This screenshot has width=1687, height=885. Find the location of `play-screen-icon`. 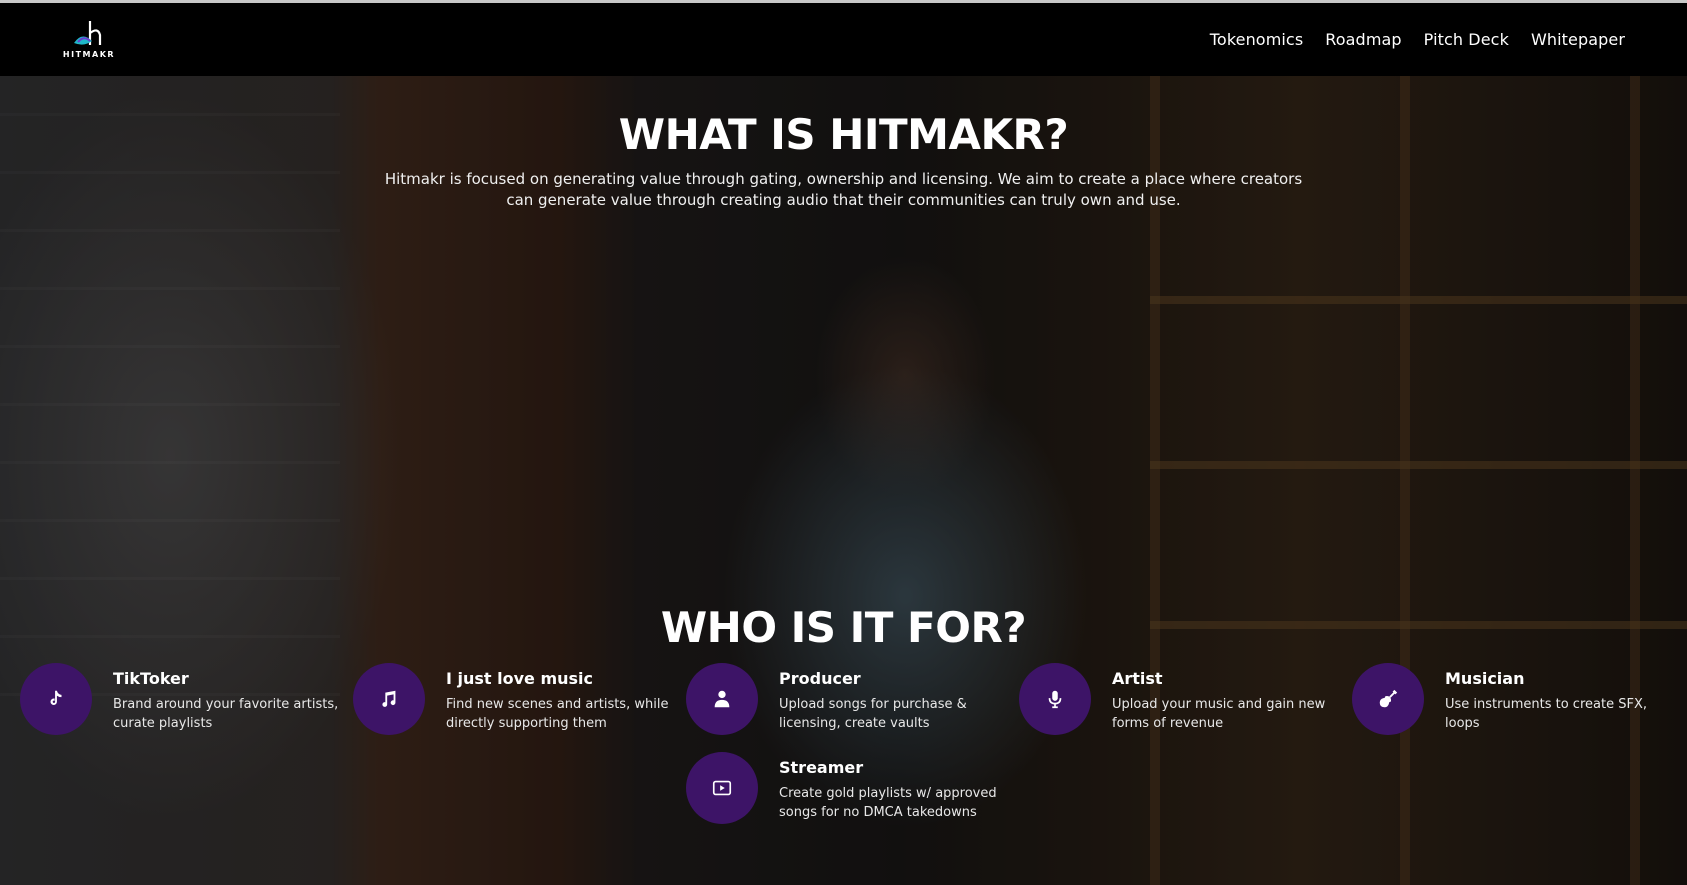

play-screen-icon is located at coordinates (722, 788).